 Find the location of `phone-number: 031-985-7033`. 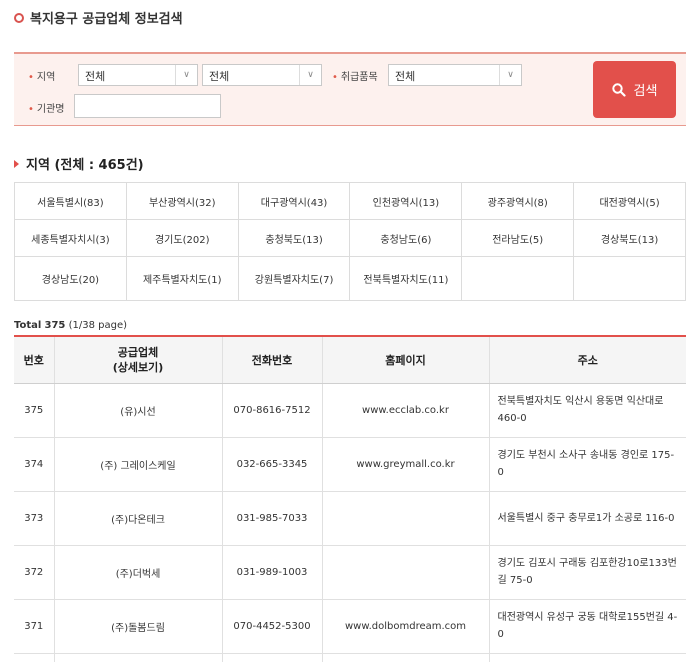

phone-number: 031-985-7033 is located at coordinates (271, 518).